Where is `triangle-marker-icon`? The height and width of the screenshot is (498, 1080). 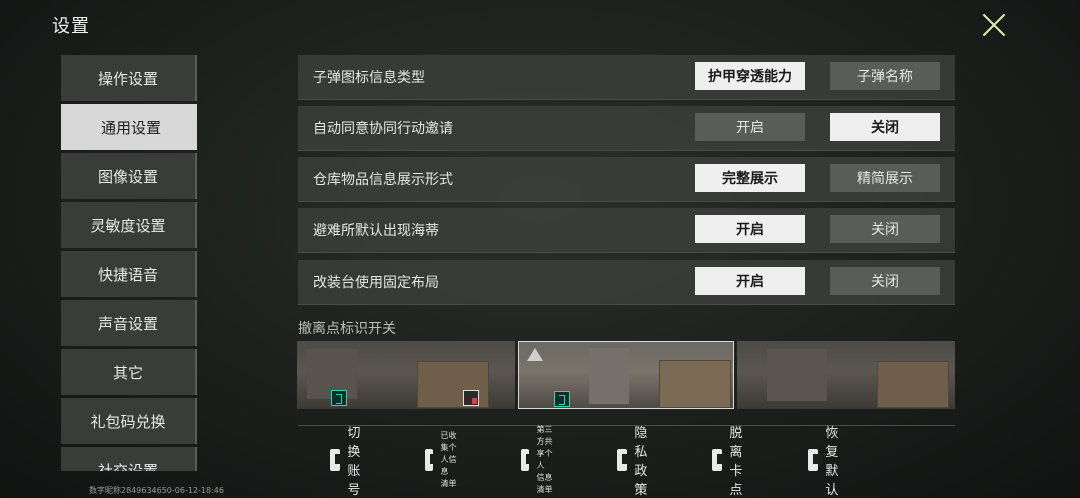 triangle-marker-icon is located at coordinates (535, 354).